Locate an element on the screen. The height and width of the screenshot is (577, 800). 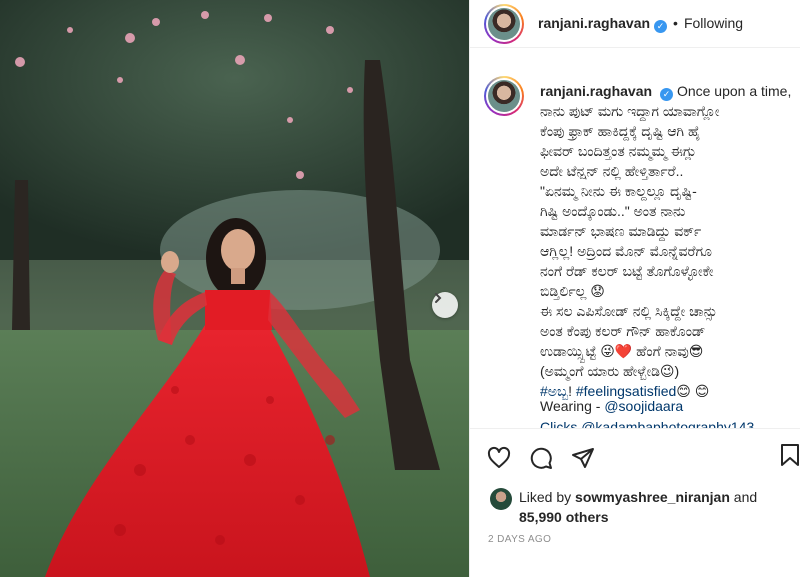
likes-prefix: Liked by is located at coordinates (547, 497).